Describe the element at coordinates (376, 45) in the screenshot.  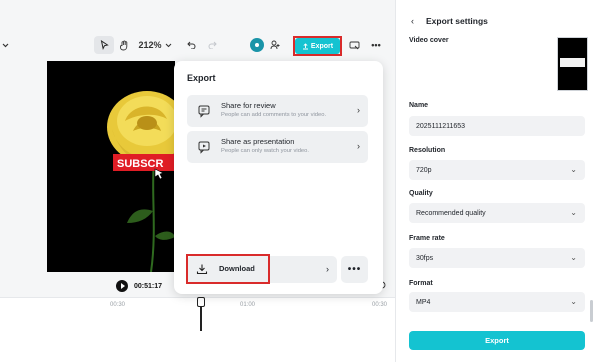
I see `more-icon: •••` at that location.